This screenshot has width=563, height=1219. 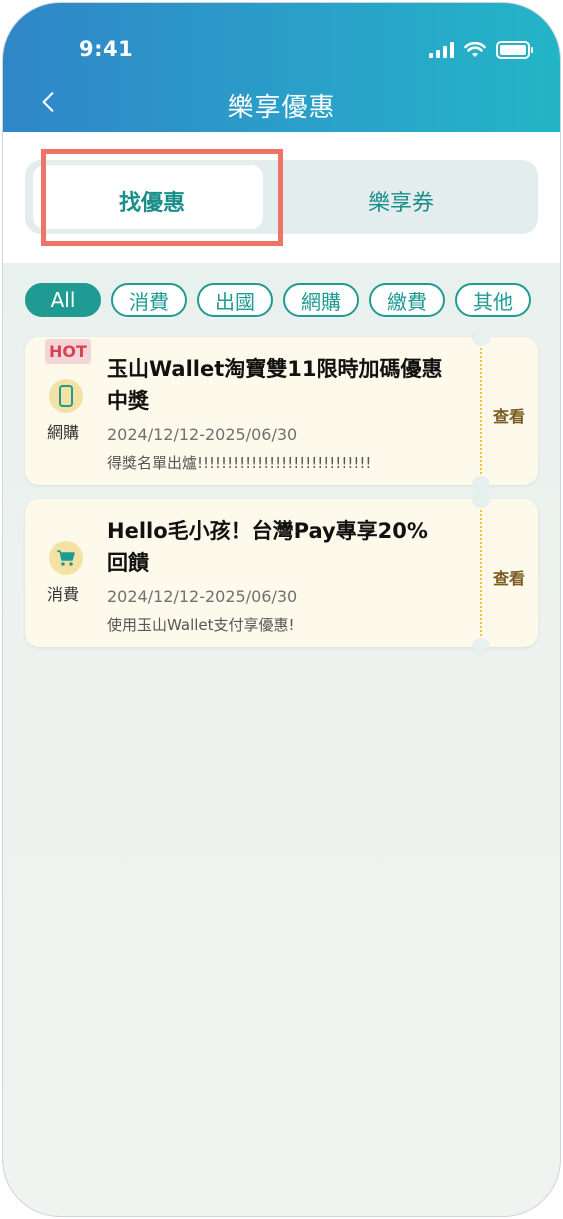 What do you see at coordinates (162, 197) in the screenshot?
I see `highlight-annotation` at bounding box center [162, 197].